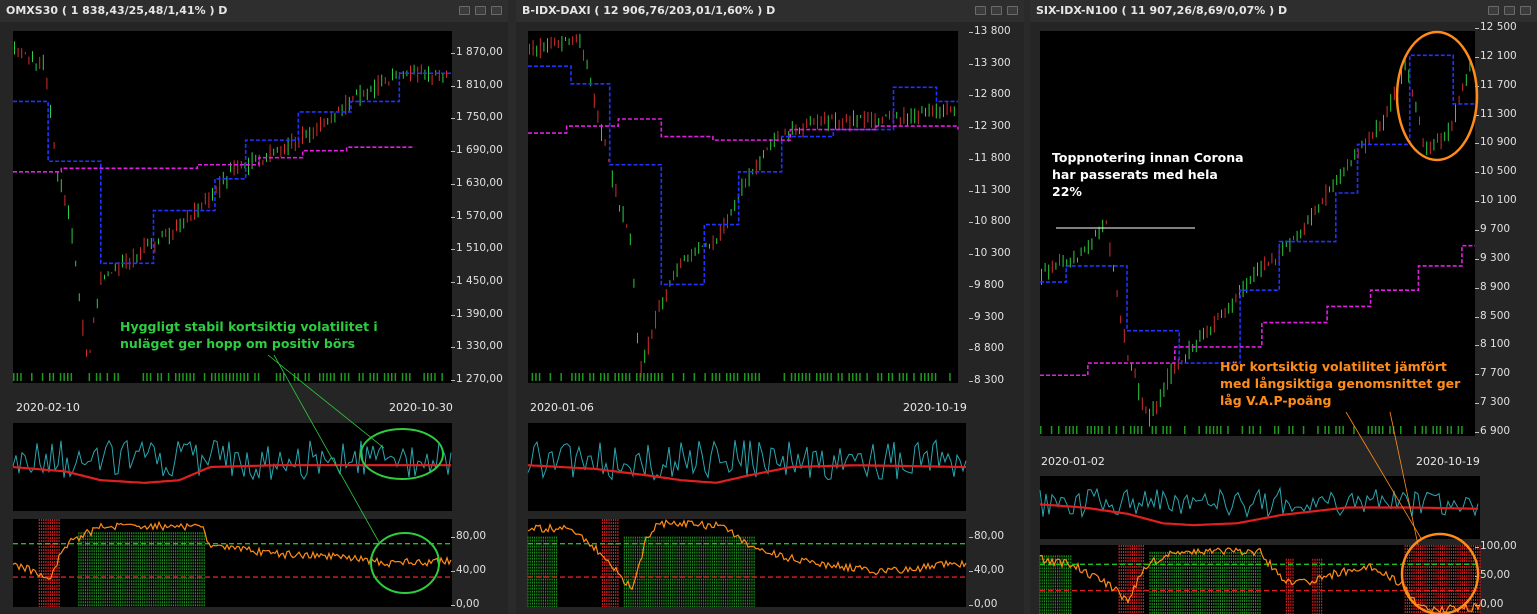  Describe the element at coordinates (992, 62) in the screenshot. I see `axis-label: 13 300` at that location.